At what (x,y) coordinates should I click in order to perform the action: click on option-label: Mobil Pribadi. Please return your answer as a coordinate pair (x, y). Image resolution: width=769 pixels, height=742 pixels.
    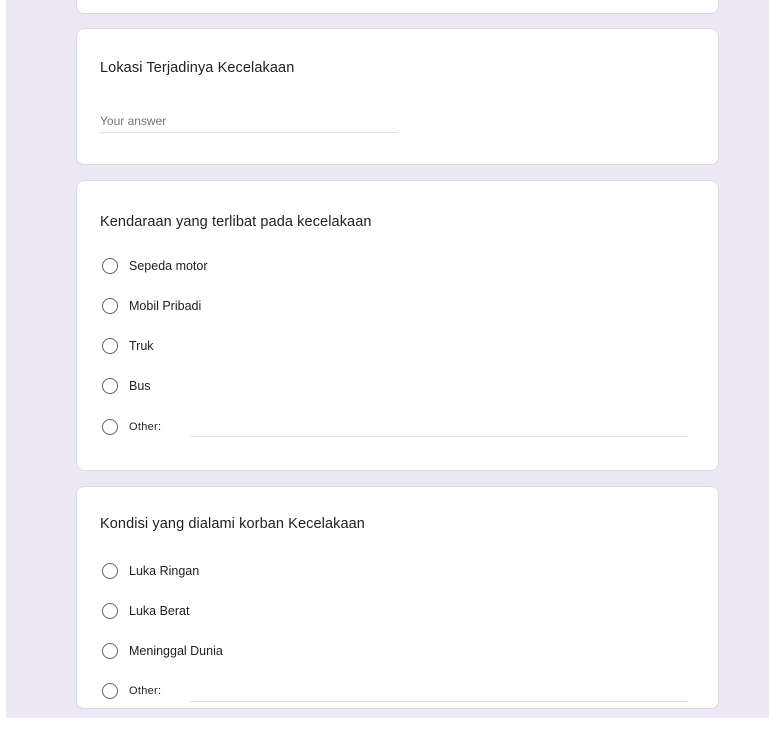
    Looking at the image, I should click on (165, 306).